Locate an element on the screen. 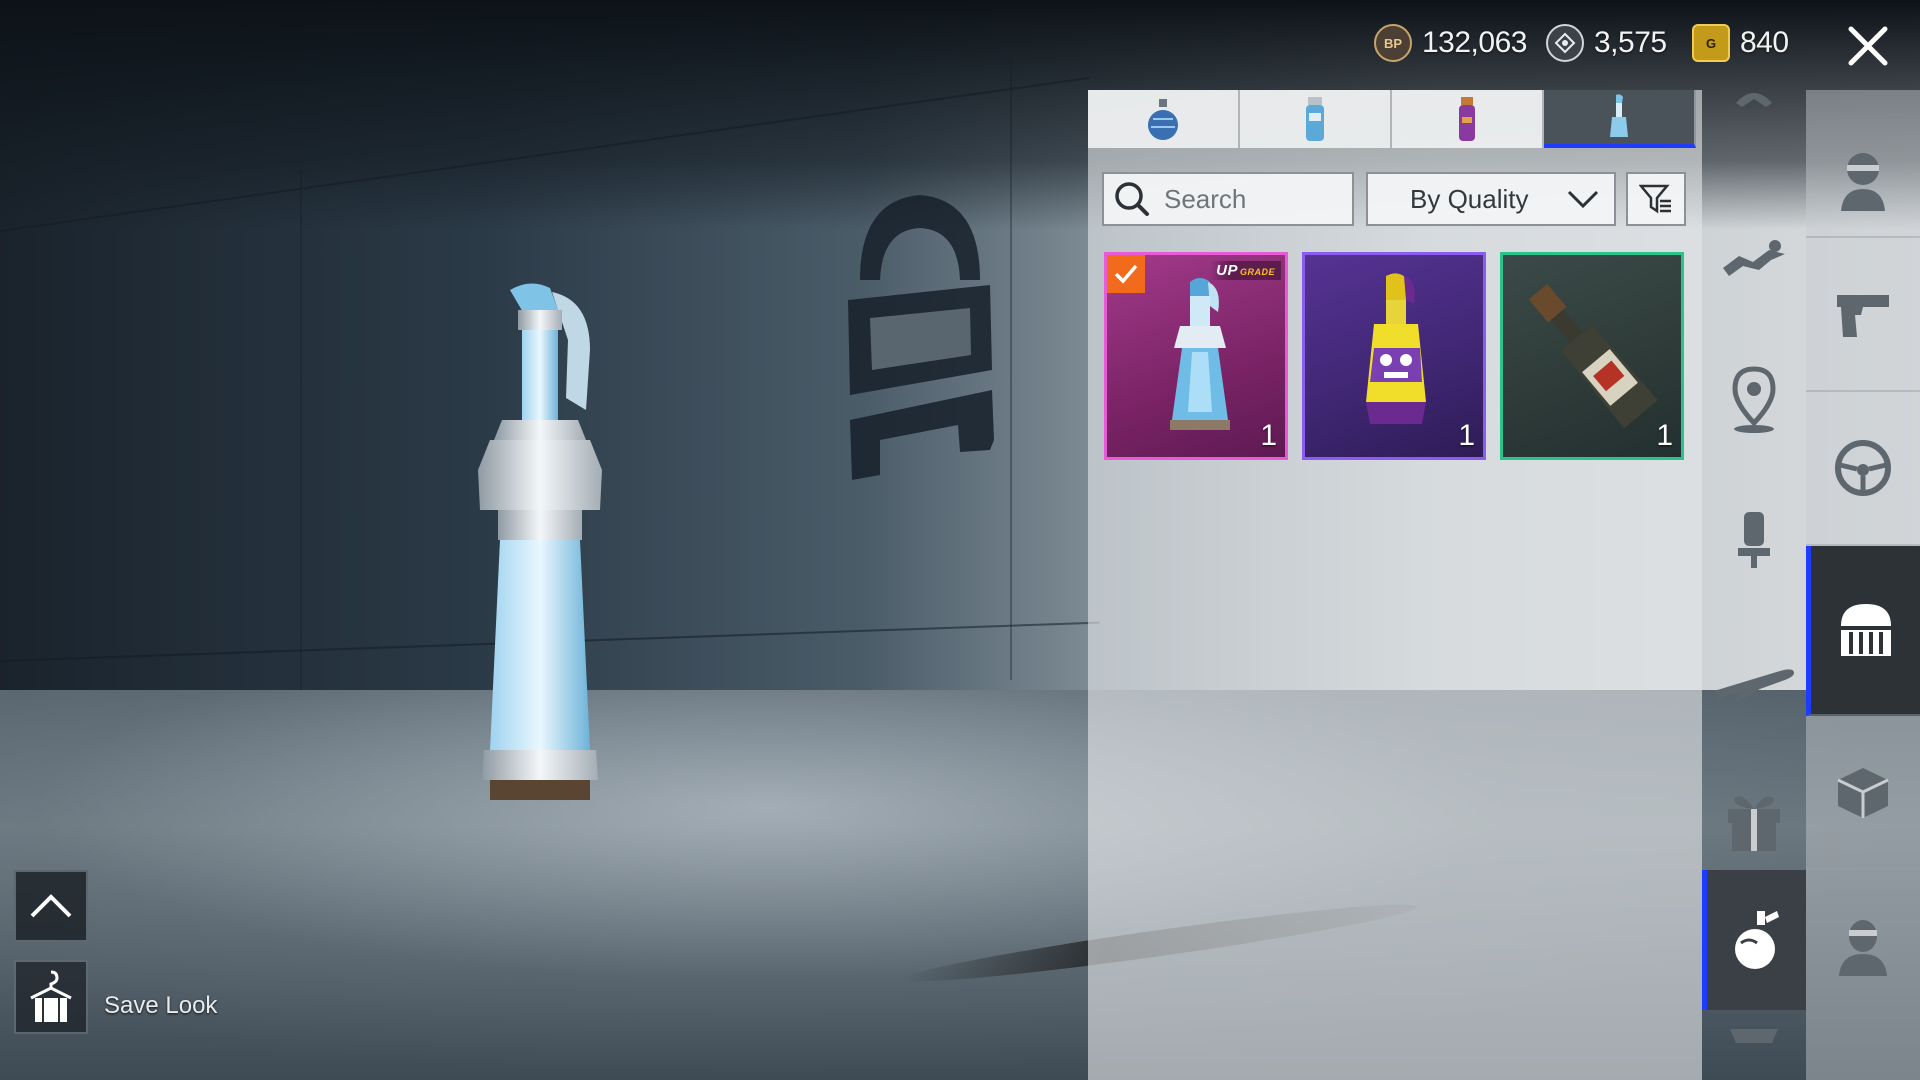  smoke-grenade-skin-icon is located at coordinates (1315, 119).